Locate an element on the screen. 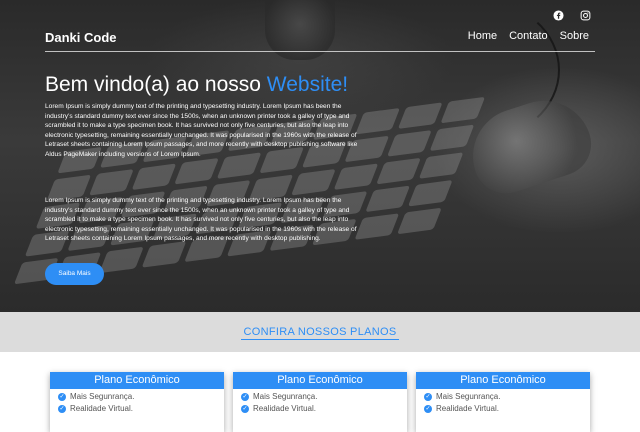  saiba-mais-button: Saiba Mais is located at coordinates (74, 274).